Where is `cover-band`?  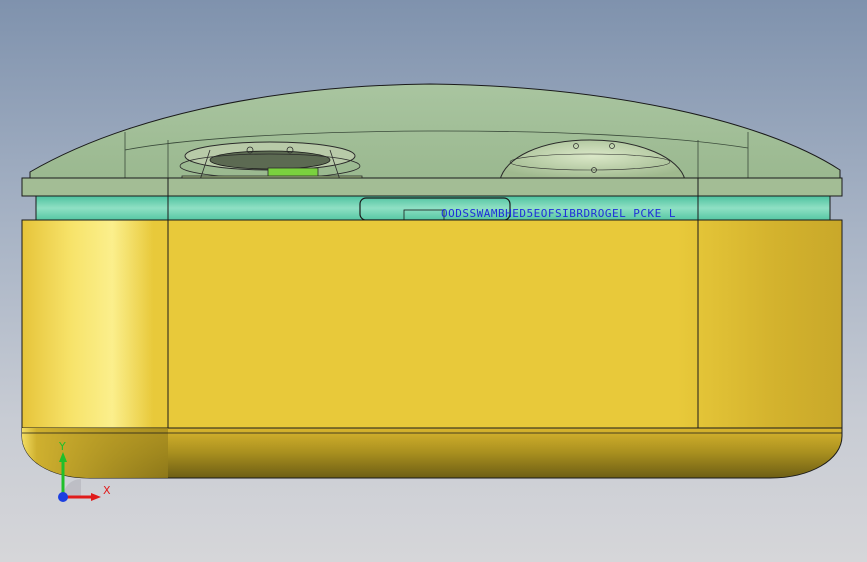
cover-band is located at coordinates (432, 187).